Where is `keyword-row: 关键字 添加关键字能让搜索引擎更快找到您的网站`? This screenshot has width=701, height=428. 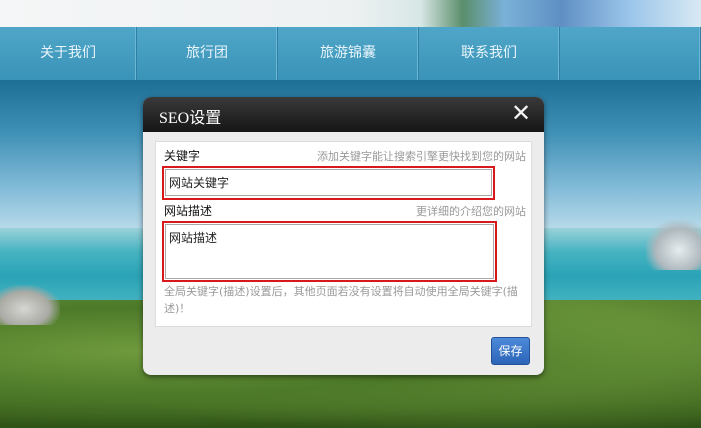 keyword-row: 关键字 添加关键字能让搜索引擎更快找到您的网站 is located at coordinates (345, 156).